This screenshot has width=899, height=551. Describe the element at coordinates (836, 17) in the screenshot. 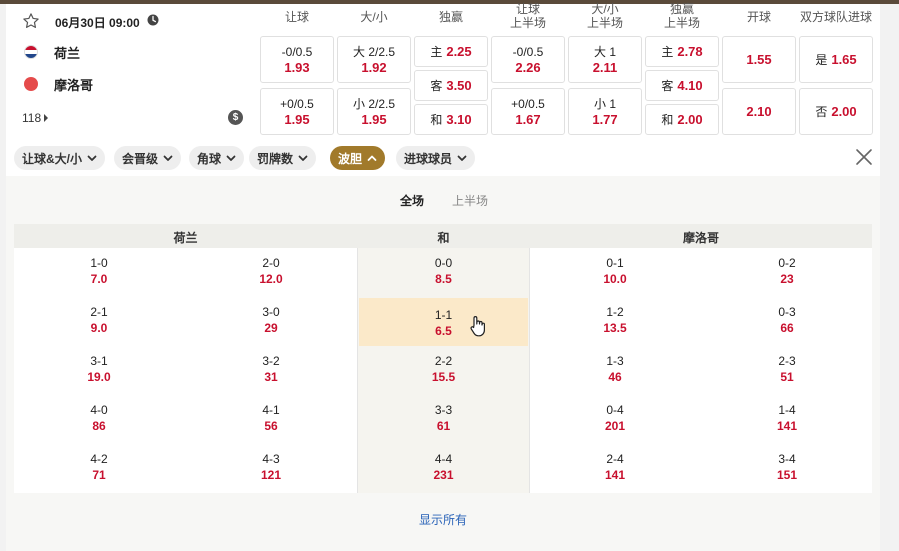

I see `column-header-both-teams-score: 双方球队进球` at that location.